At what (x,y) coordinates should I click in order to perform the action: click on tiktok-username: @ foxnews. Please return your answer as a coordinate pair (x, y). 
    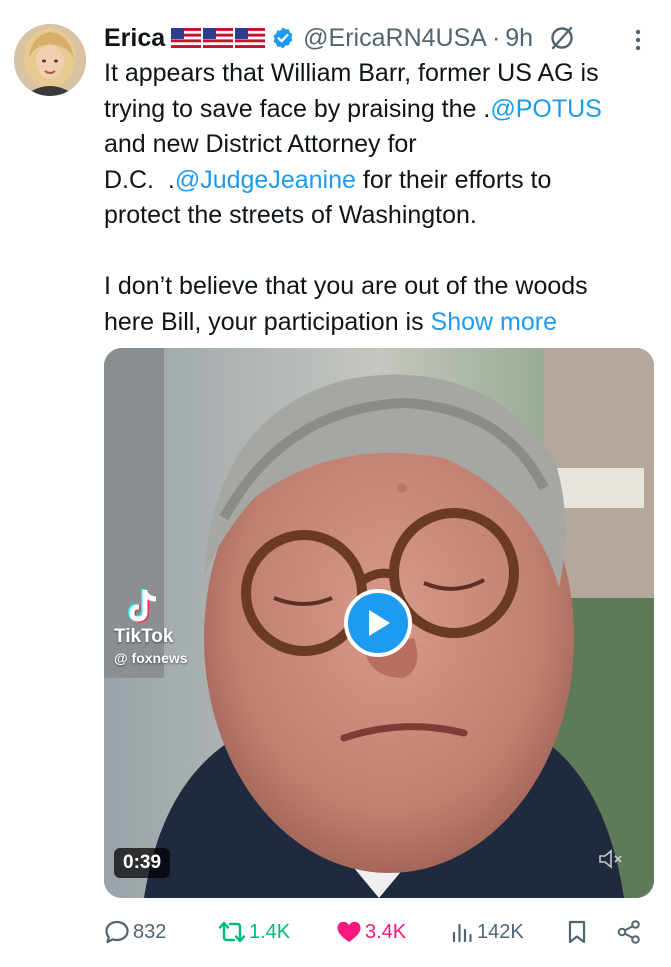
    Looking at the image, I should click on (151, 658).